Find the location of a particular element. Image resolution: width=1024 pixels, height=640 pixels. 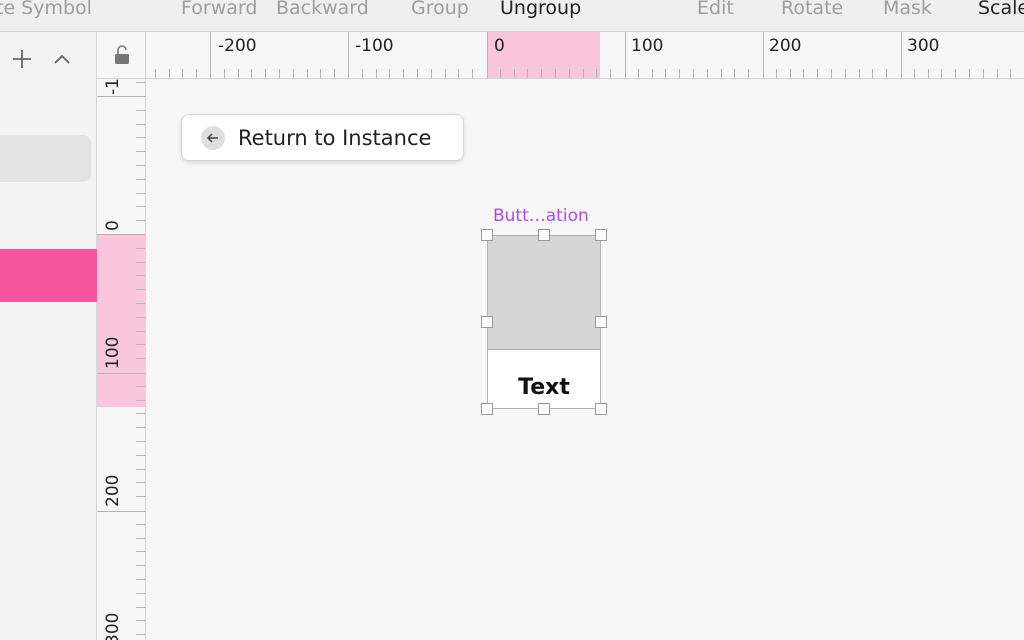

ruler-label: 0 is located at coordinates (113, 225).